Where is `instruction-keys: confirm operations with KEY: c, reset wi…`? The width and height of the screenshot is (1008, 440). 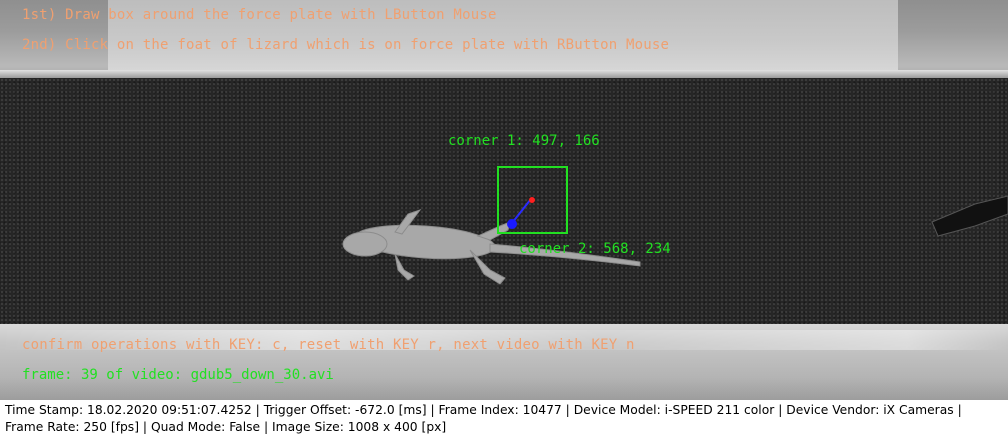
instruction-keys: confirm operations with KEY: c, reset wi… is located at coordinates (328, 345).